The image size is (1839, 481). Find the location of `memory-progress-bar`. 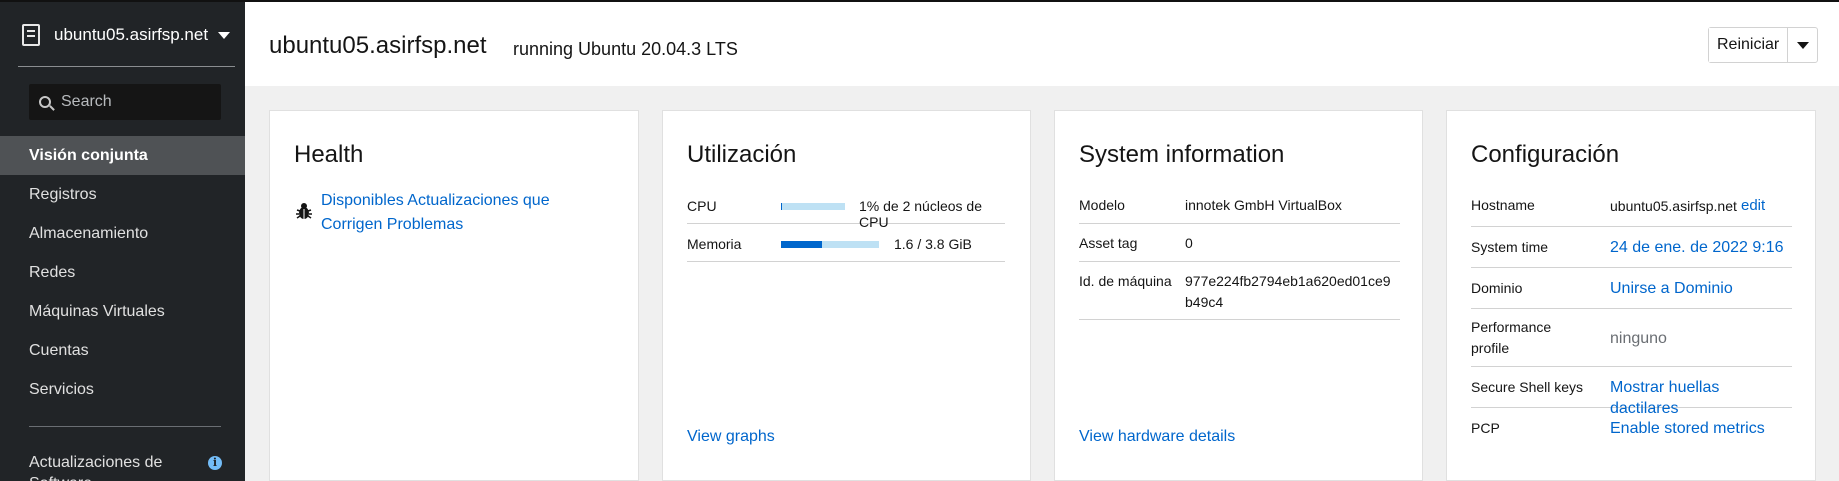

memory-progress-bar is located at coordinates (830, 244).